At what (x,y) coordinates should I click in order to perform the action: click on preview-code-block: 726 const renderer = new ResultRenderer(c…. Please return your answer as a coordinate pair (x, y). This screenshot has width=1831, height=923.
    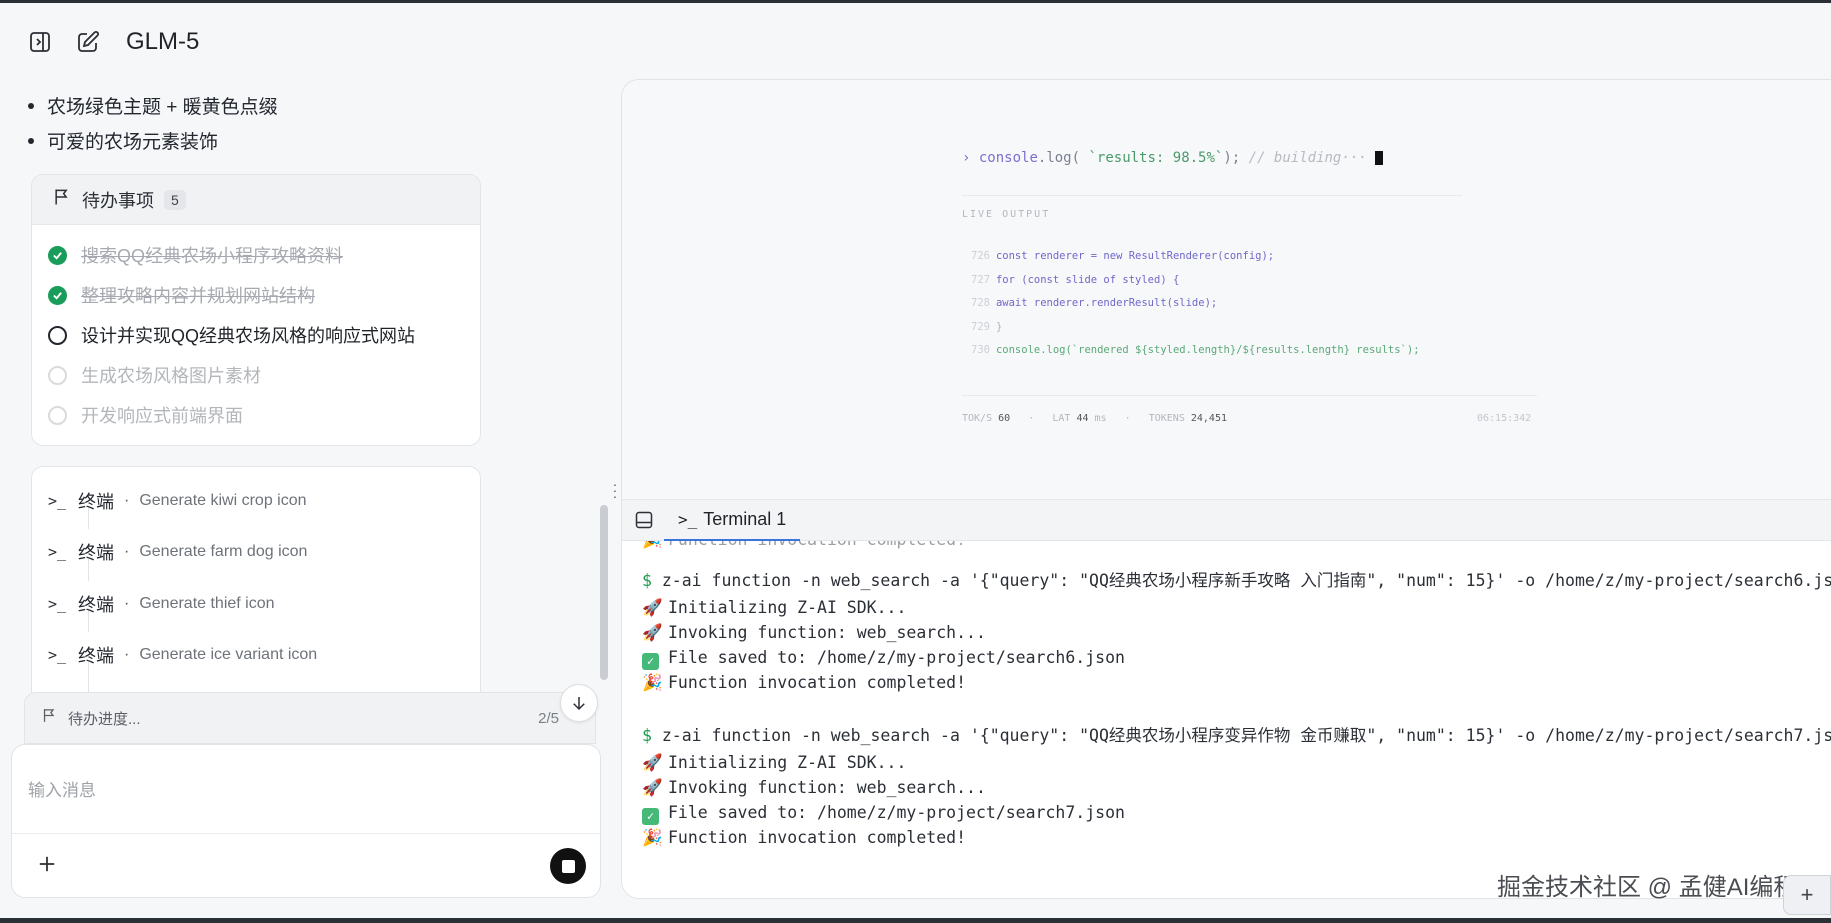
    Looking at the image, I should click on (1195, 304).